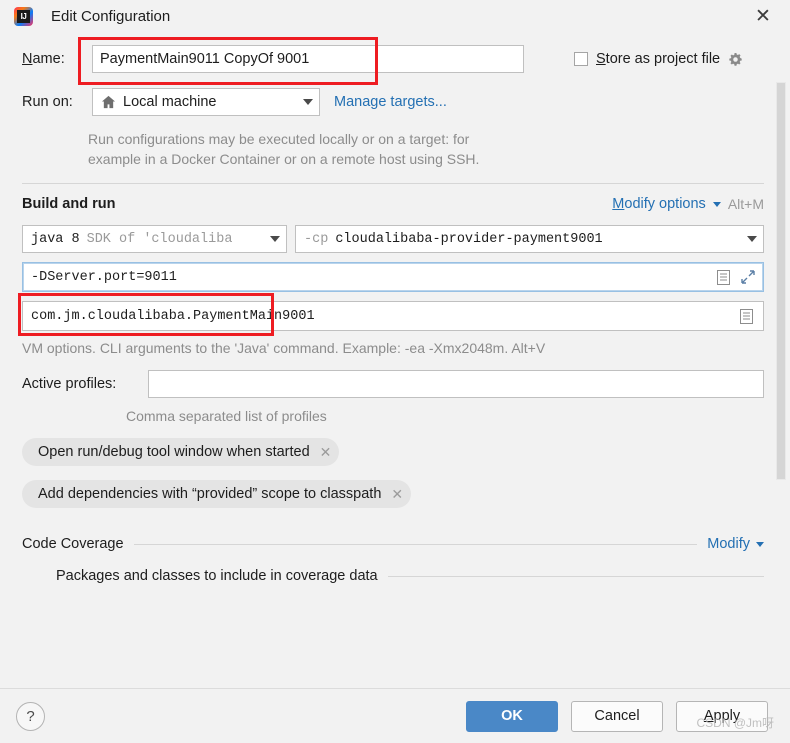  I want to click on section-divider, so click(393, 183).